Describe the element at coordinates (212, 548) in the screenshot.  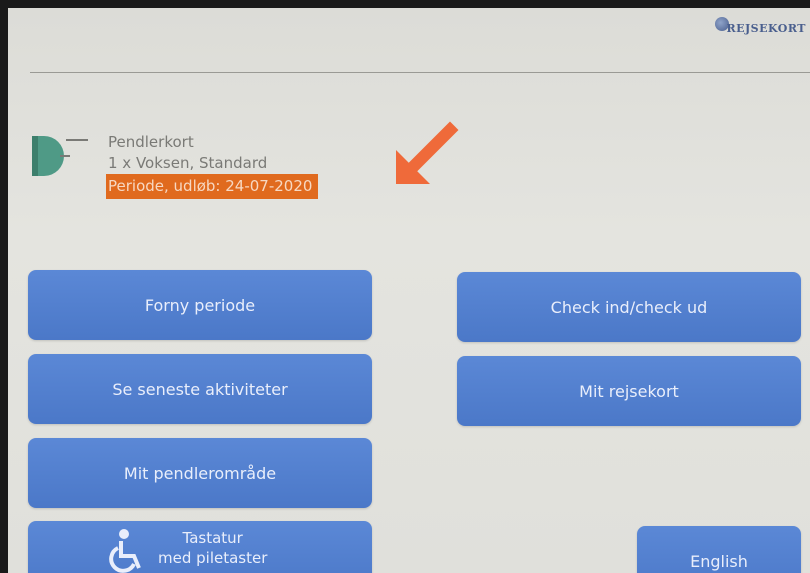
I see `tastatur-label: Tastatur med piletaster` at that location.